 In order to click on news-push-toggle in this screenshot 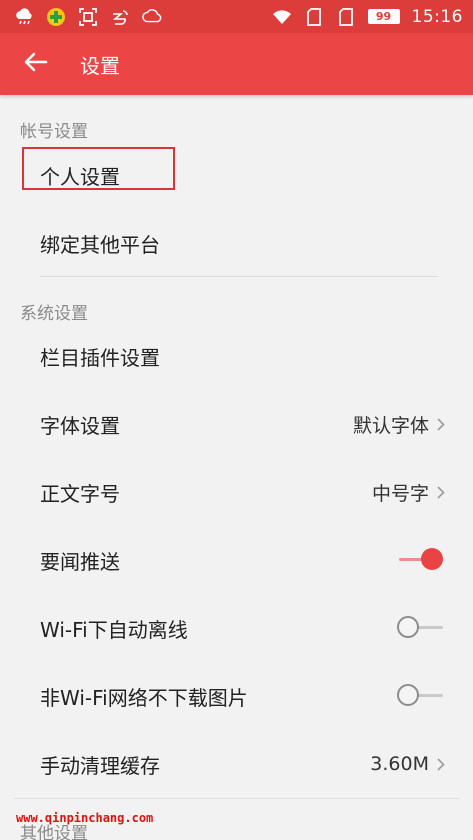, I will do `click(421, 560)`.